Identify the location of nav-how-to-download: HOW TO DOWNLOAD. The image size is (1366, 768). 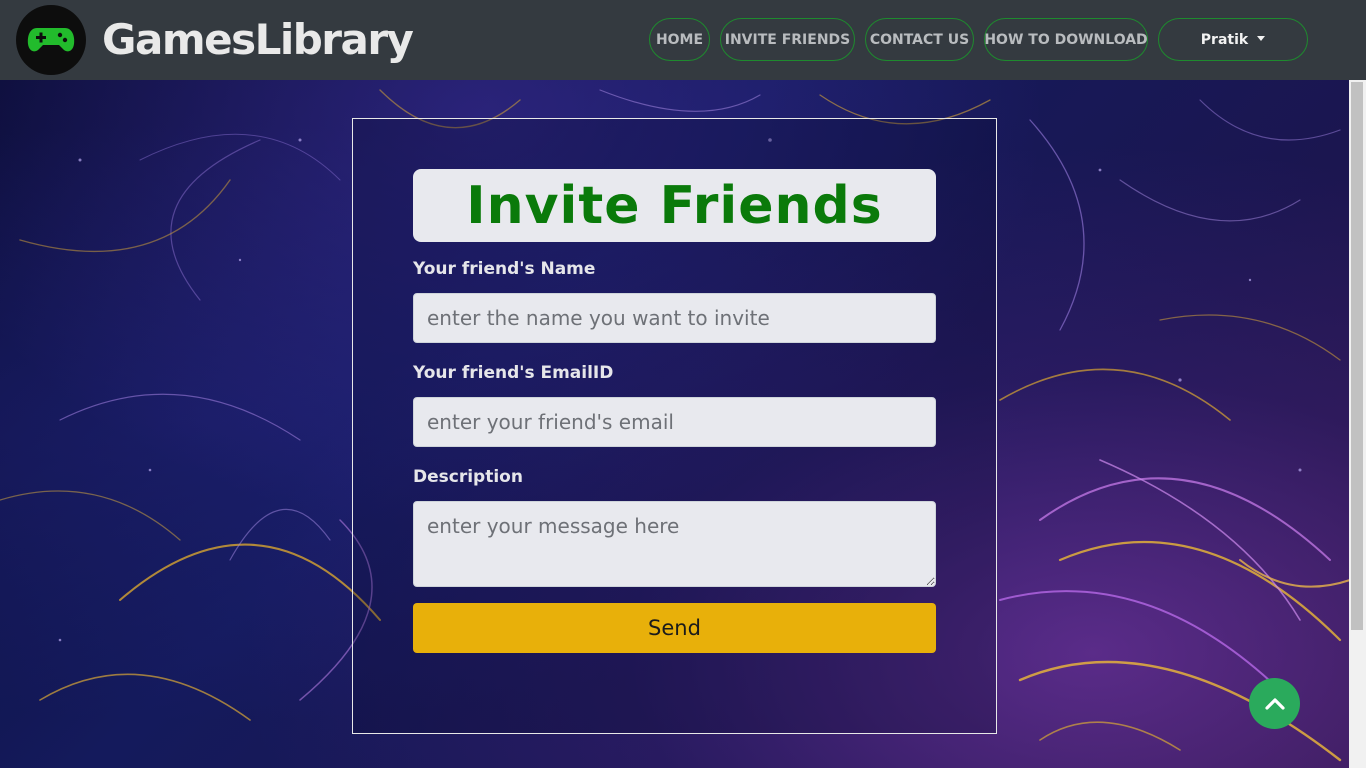
(1066, 39).